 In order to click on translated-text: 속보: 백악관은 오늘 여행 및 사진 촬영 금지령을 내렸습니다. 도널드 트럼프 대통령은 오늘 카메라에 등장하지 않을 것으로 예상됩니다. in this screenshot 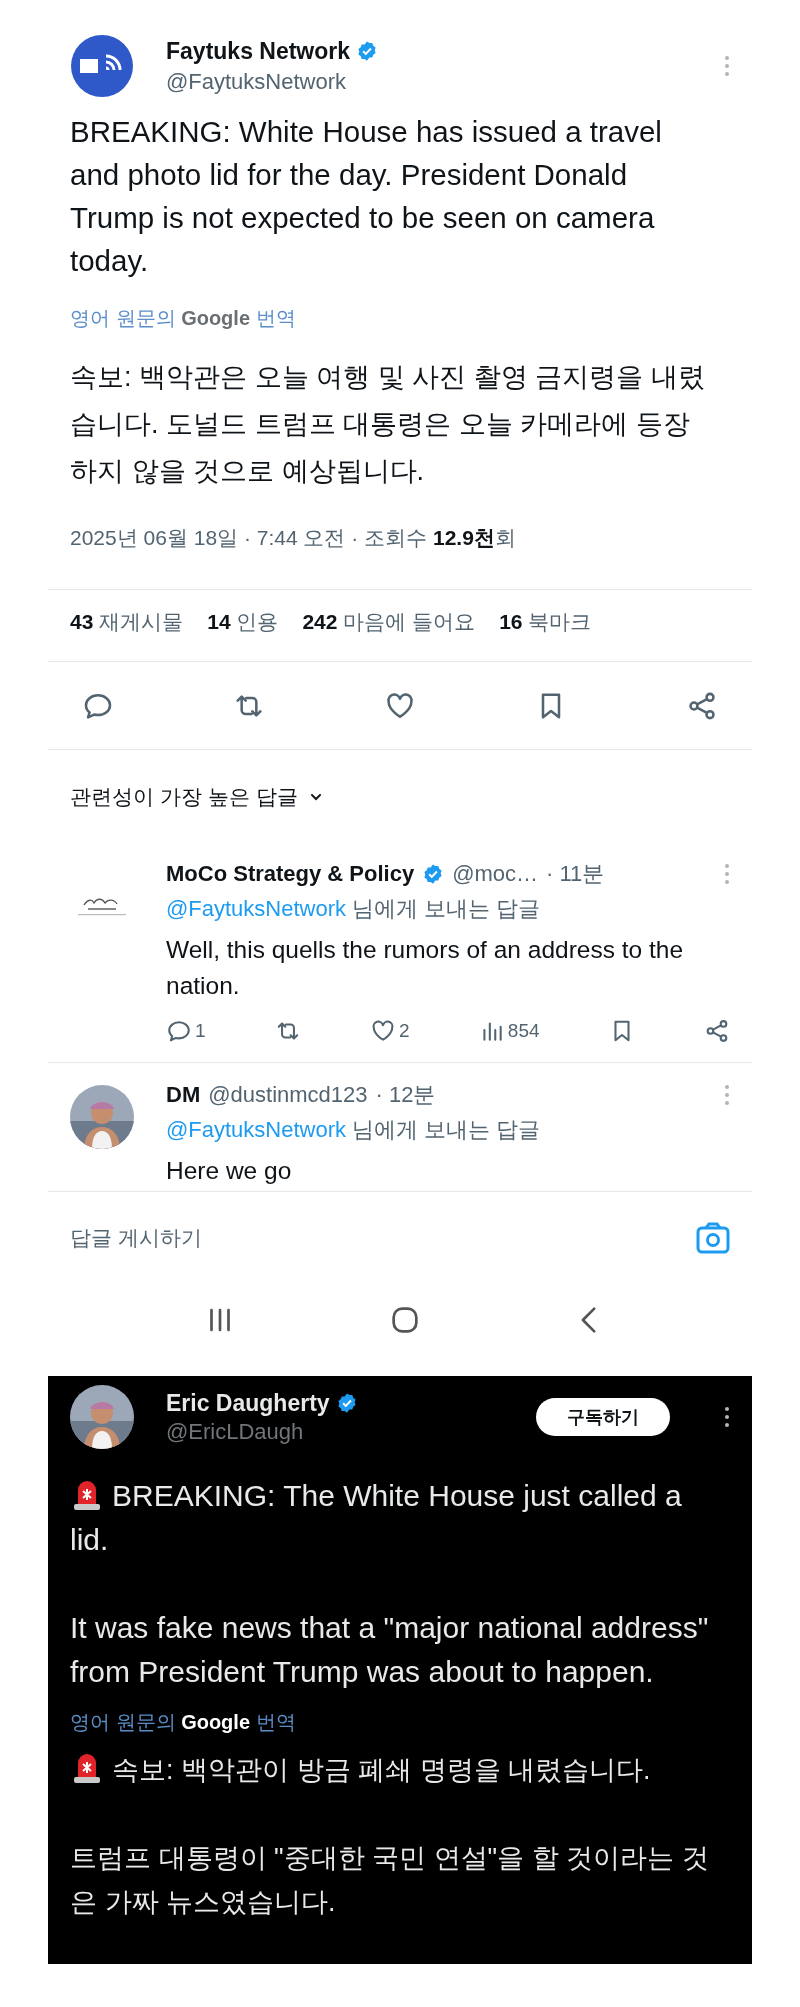, I will do `click(388, 424)`.